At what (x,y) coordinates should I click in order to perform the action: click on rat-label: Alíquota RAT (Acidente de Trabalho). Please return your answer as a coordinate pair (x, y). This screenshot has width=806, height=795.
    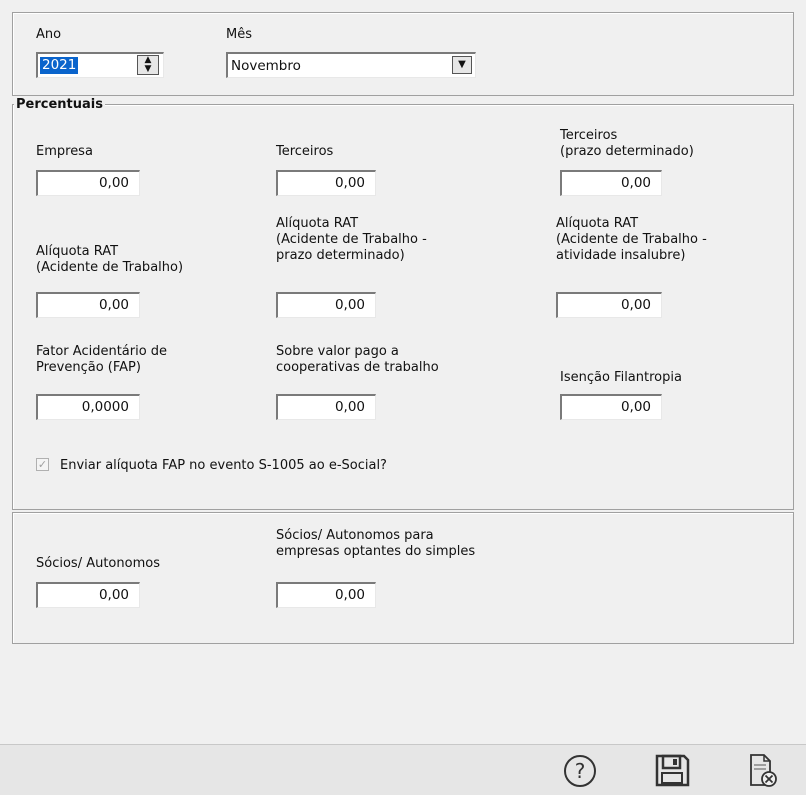
    Looking at the image, I should click on (110, 259).